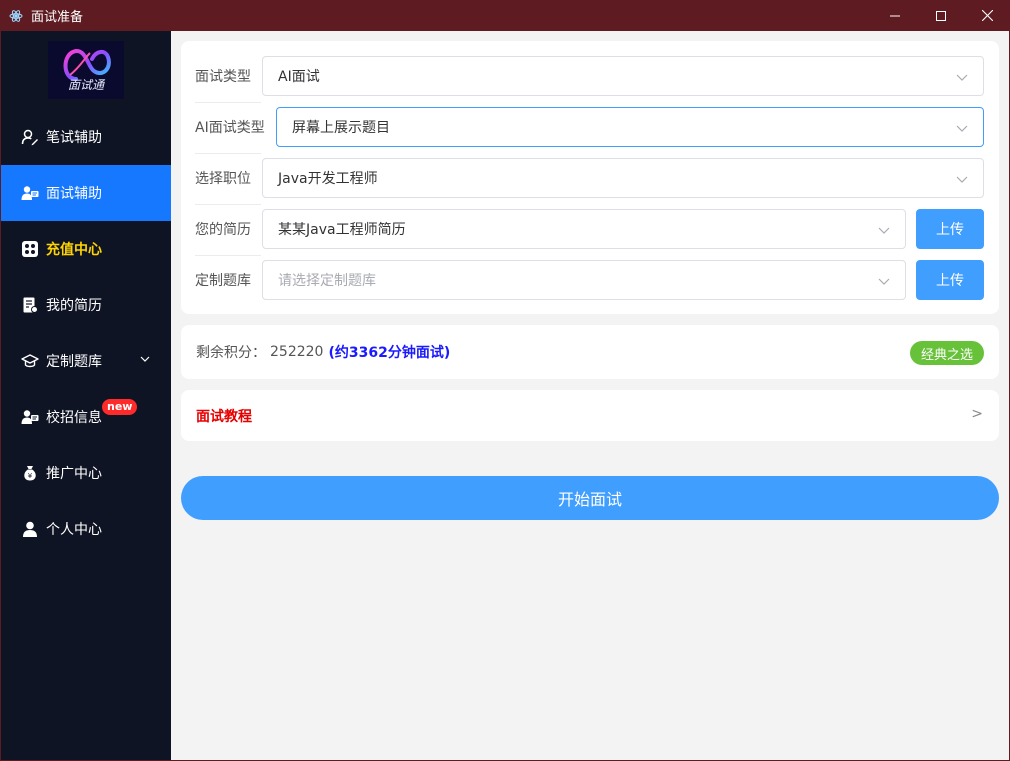 The width and height of the screenshot is (1010, 761). What do you see at coordinates (86, 70) in the screenshot?
I see `app-logo: 面试通` at bounding box center [86, 70].